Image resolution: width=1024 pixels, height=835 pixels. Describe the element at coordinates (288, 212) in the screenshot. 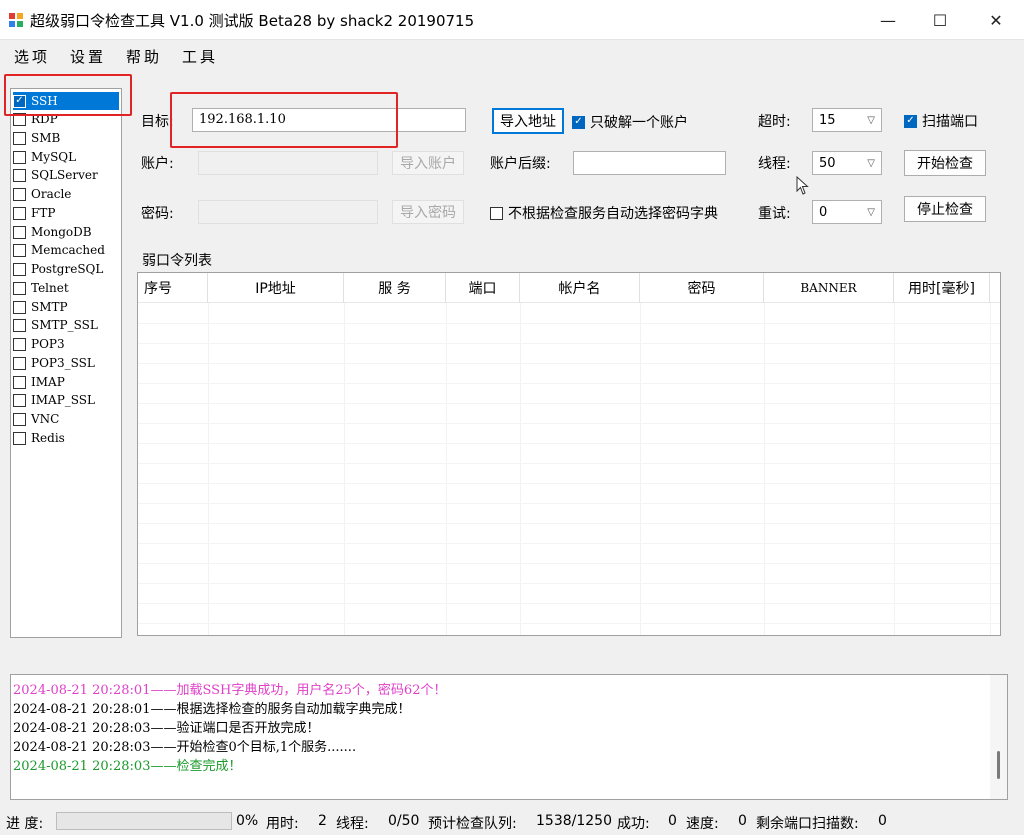

I see `password-input` at that location.